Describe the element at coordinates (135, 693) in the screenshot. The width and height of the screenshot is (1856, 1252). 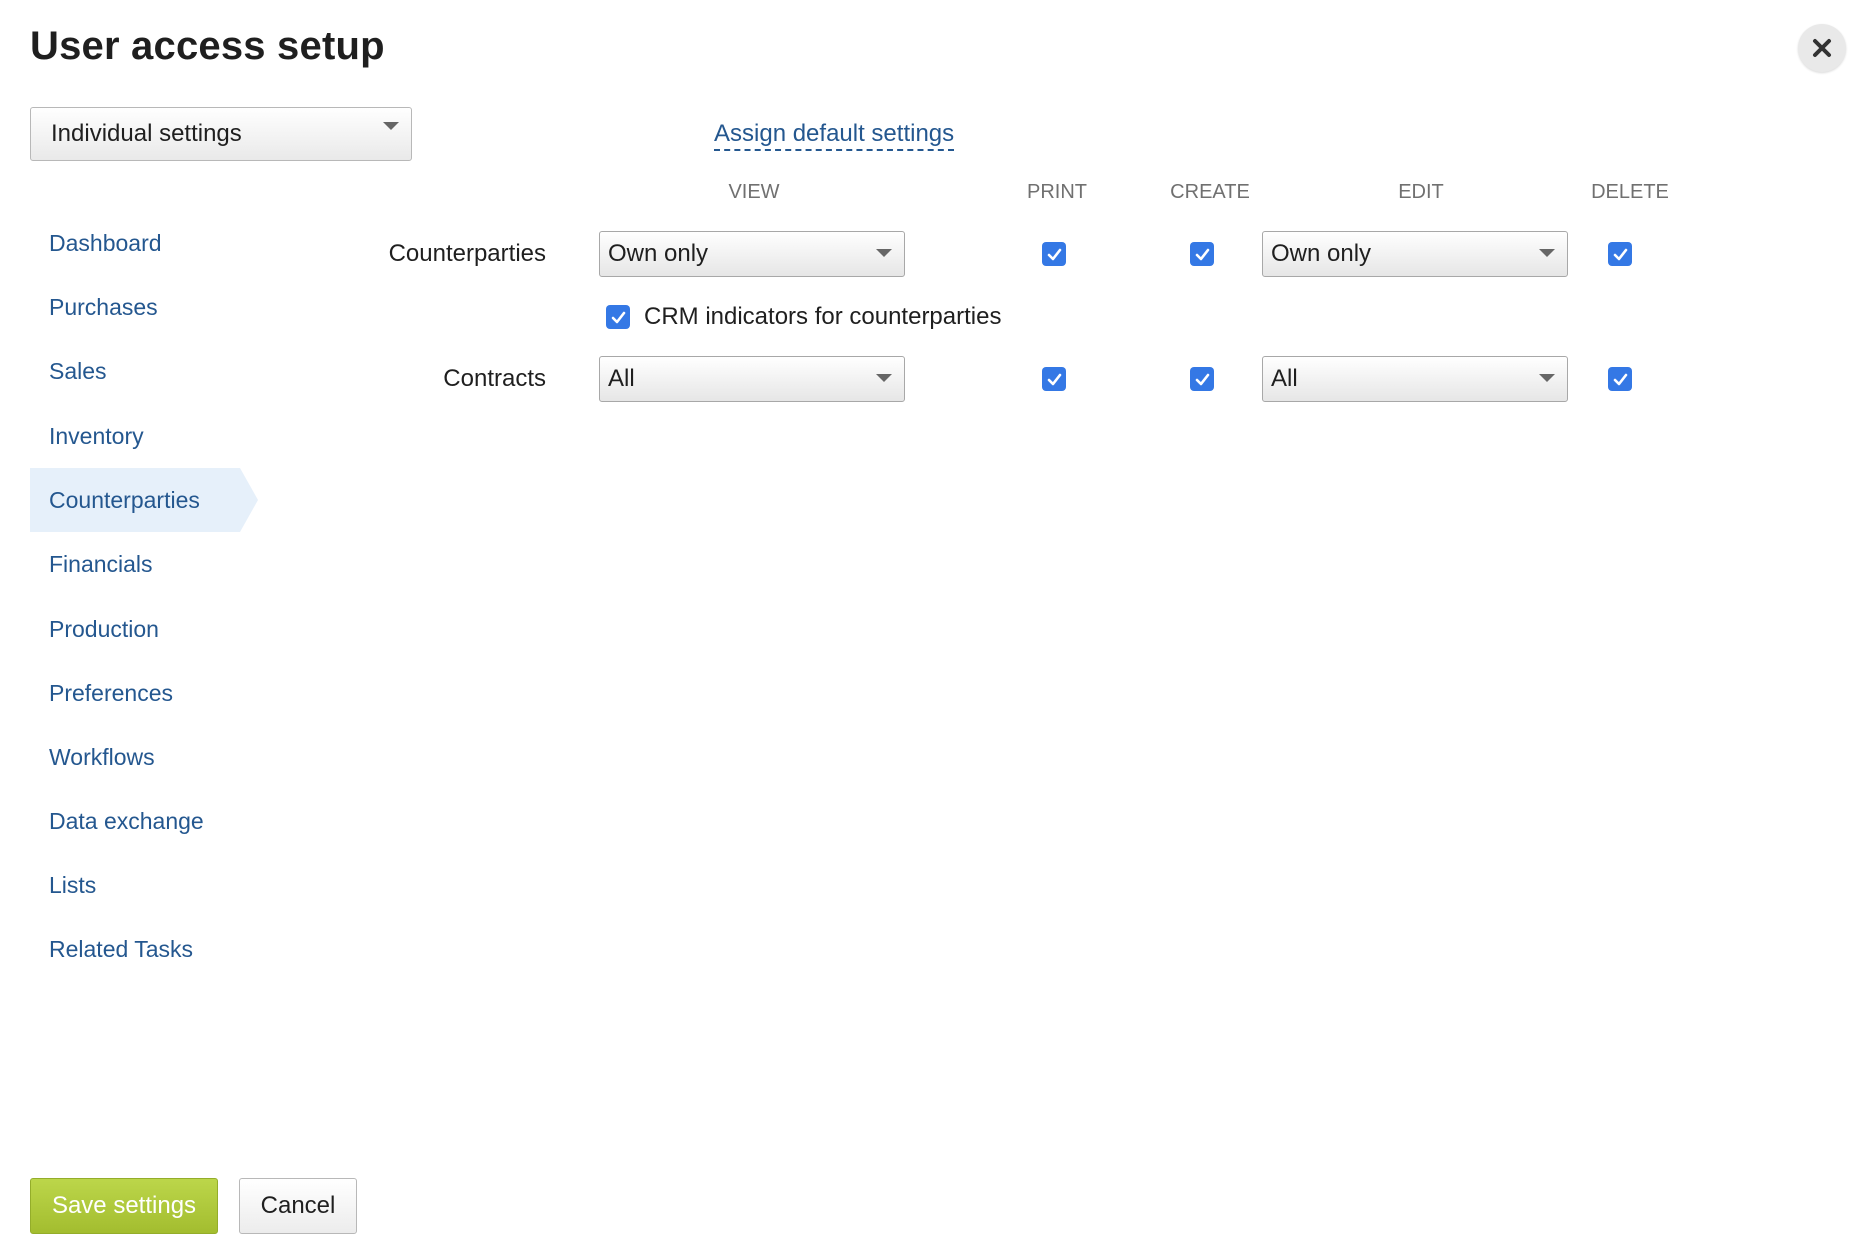
I see `sidebar-item-preferences: Preferences` at that location.